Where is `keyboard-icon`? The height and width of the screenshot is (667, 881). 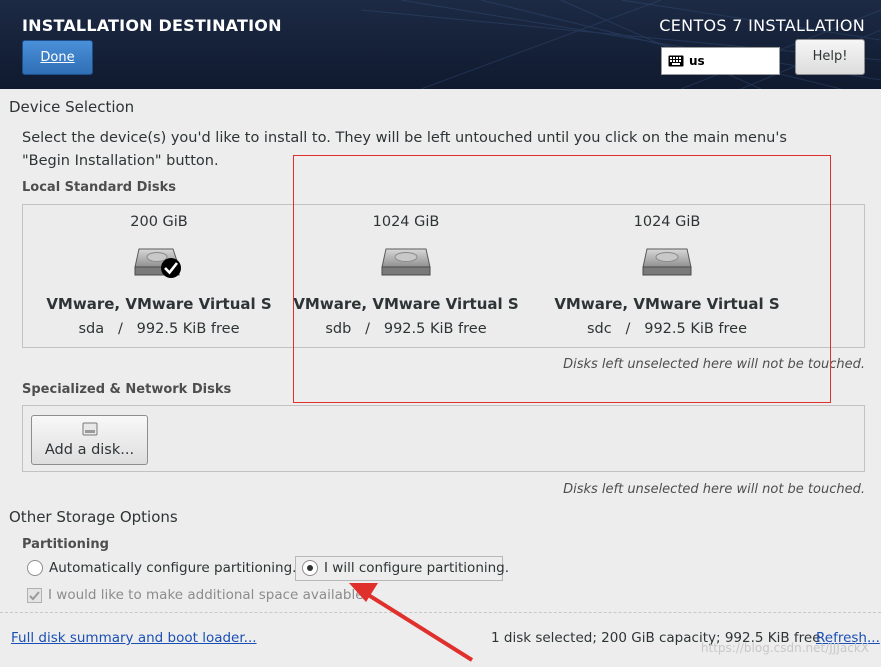
keyboard-icon is located at coordinates (676, 61).